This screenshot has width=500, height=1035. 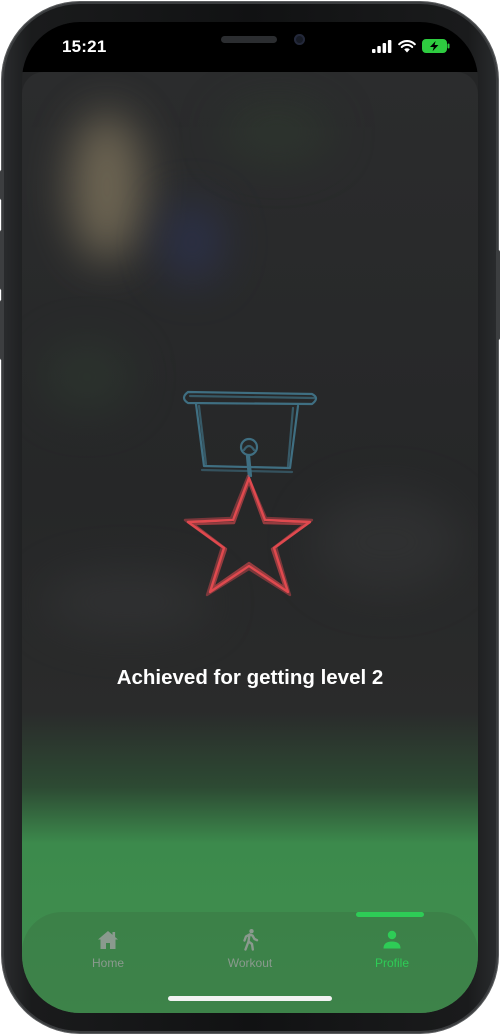 I want to click on person-icon, so click(x=392, y=939).